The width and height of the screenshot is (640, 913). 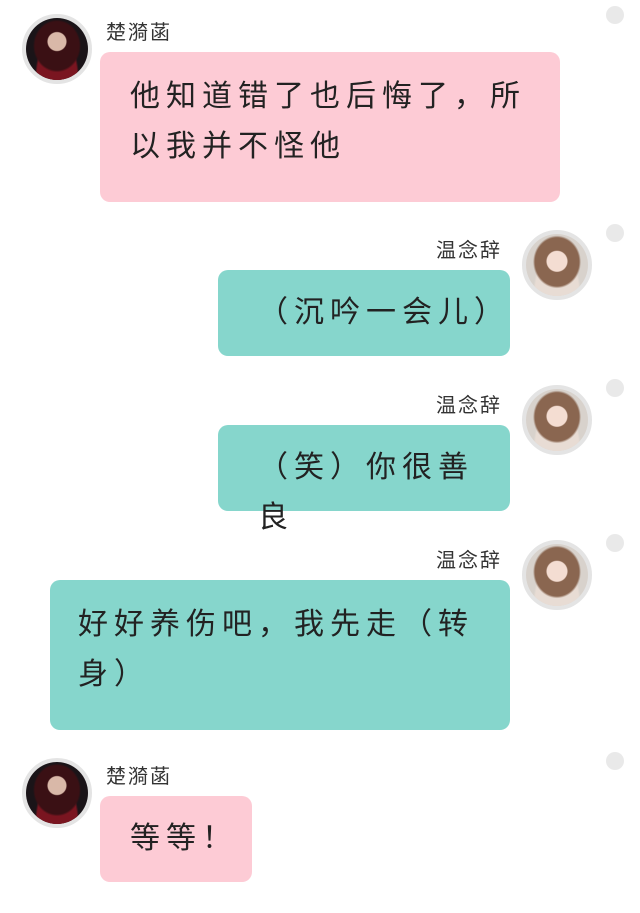 What do you see at coordinates (364, 313) in the screenshot?
I see `message-bubble: （沉吟一会儿）` at bounding box center [364, 313].